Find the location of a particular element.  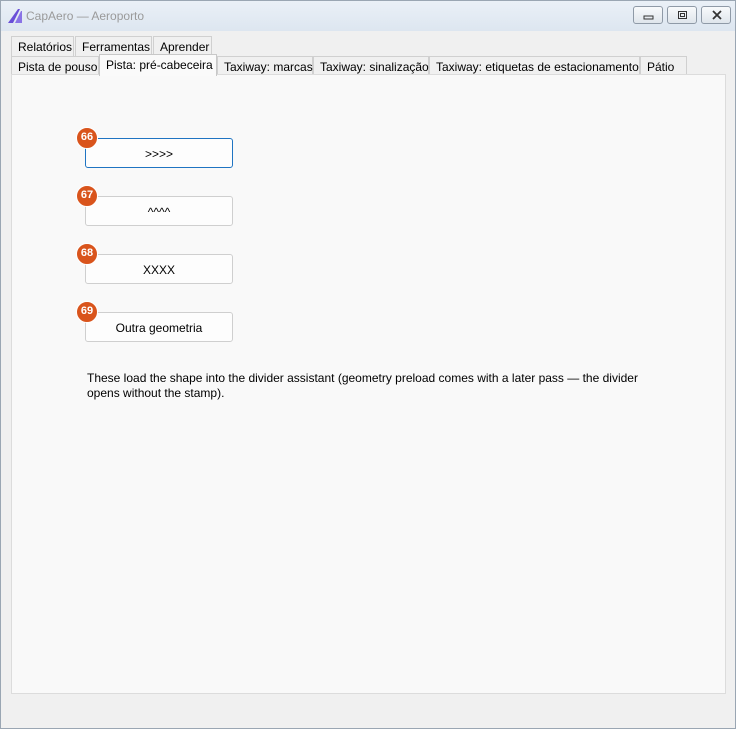

tab-taxiway-marcas: Taxiway: marcas is located at coordinates (265, 66).